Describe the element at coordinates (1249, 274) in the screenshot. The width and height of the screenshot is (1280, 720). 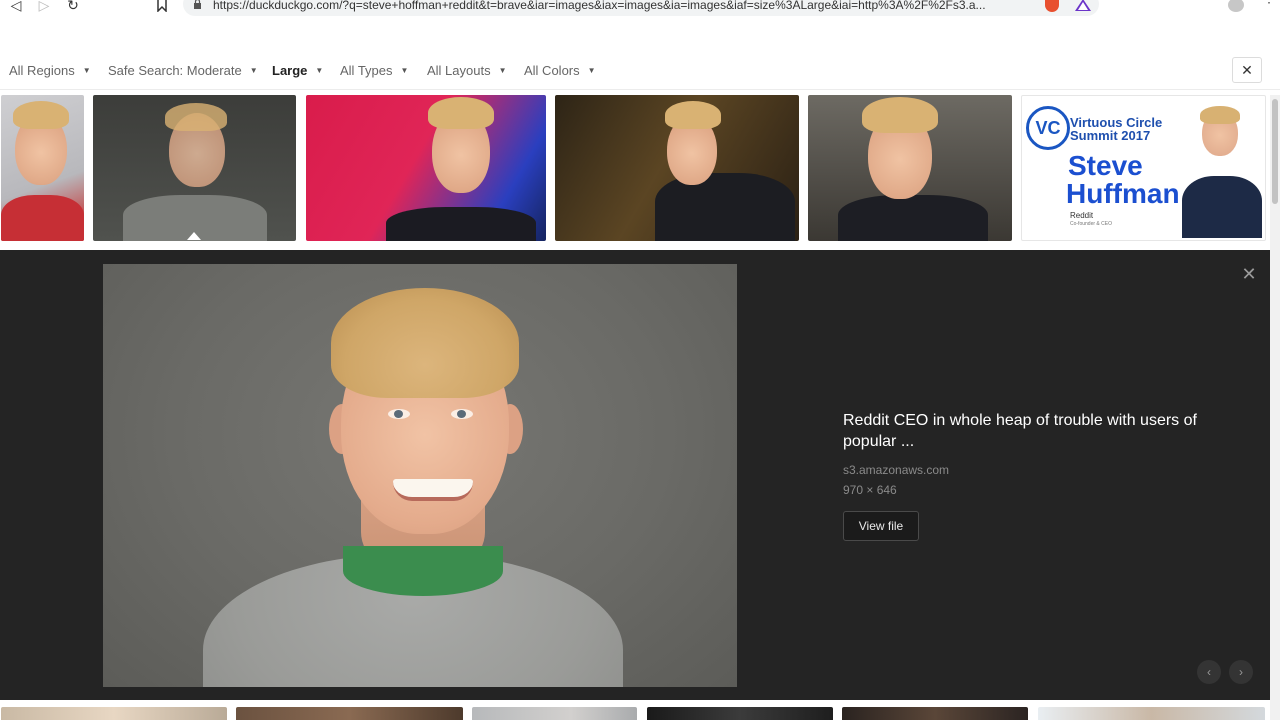
I see `close-detail-icon: ✕` at that location.